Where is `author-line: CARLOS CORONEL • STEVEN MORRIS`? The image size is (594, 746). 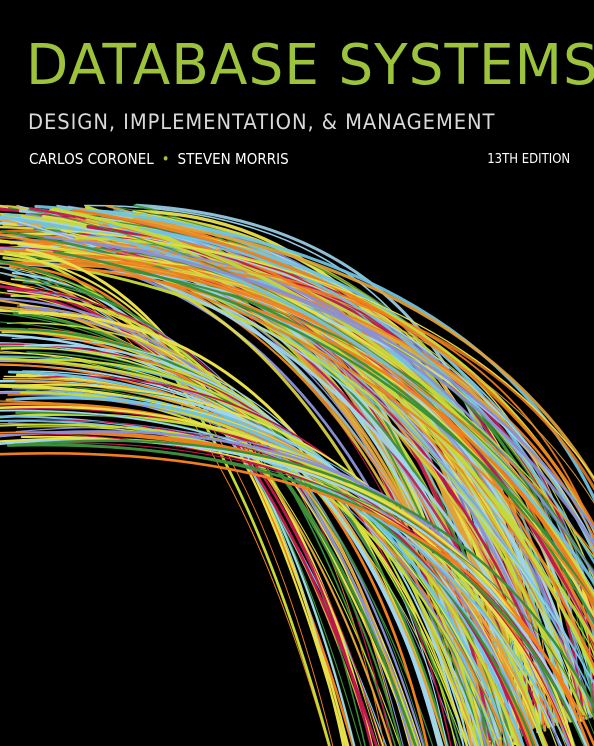
author-line: CARLOS CORONEL • STEVEN MORRIS is located at coordinates (159, 159).